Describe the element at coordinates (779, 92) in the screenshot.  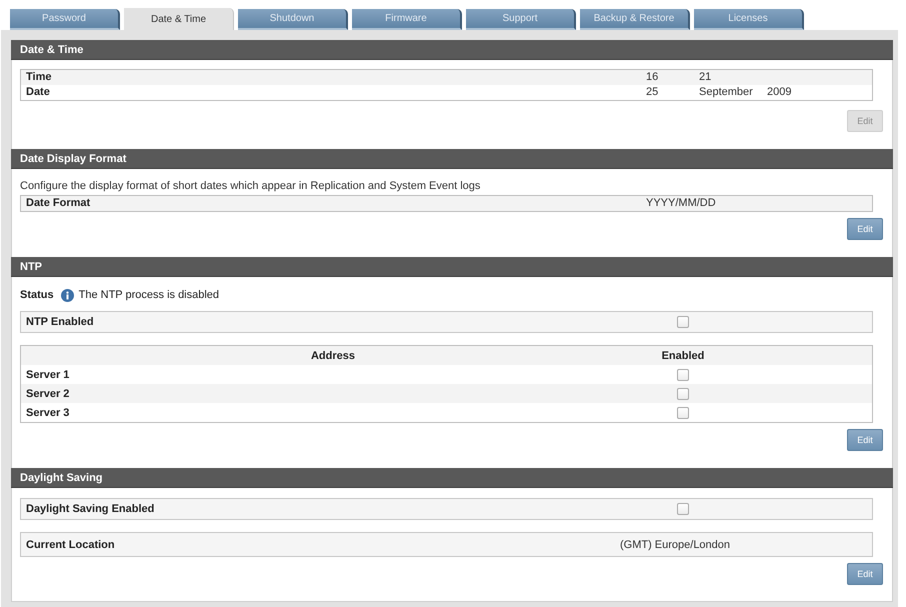
I see `row-value: 2009` at that location.